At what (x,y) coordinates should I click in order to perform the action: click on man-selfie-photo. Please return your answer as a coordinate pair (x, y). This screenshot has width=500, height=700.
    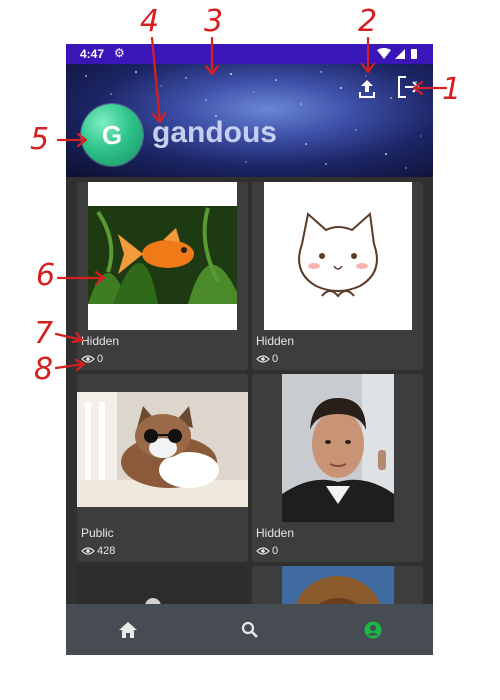
    Looking at the image, I should click on (338, 448).